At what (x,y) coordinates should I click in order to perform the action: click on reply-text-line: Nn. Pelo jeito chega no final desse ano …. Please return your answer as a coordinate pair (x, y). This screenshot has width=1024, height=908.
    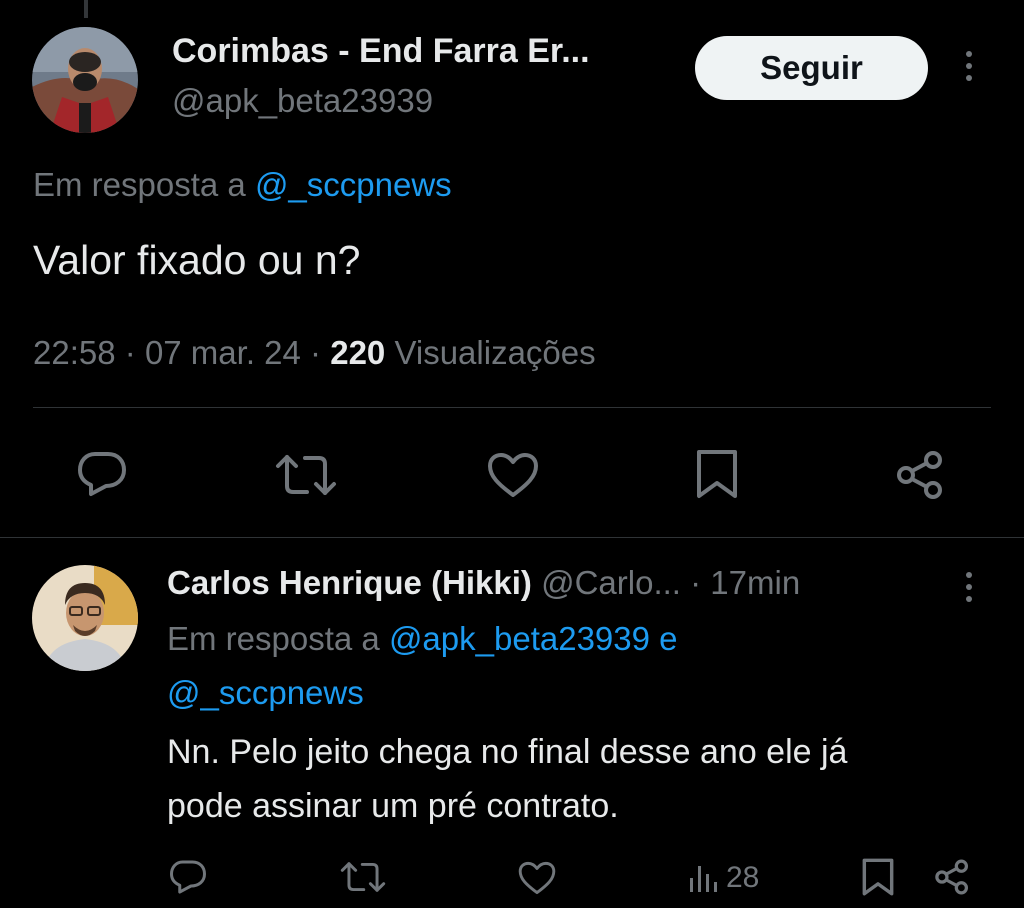
    Looking at the image, I should click on (507, 752).